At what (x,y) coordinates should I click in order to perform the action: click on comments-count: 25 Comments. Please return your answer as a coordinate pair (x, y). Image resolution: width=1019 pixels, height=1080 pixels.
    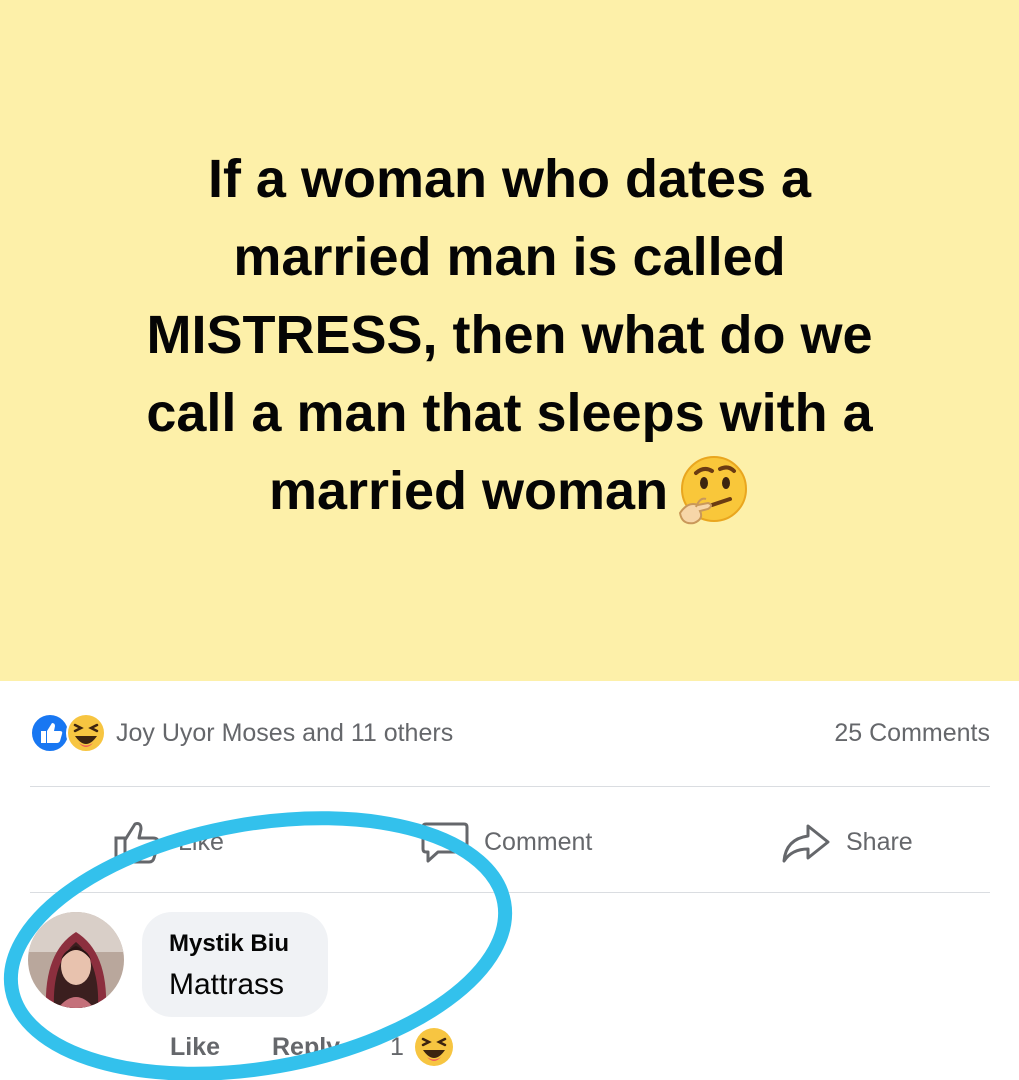
    Looking at the image, I should click on (912, 733).